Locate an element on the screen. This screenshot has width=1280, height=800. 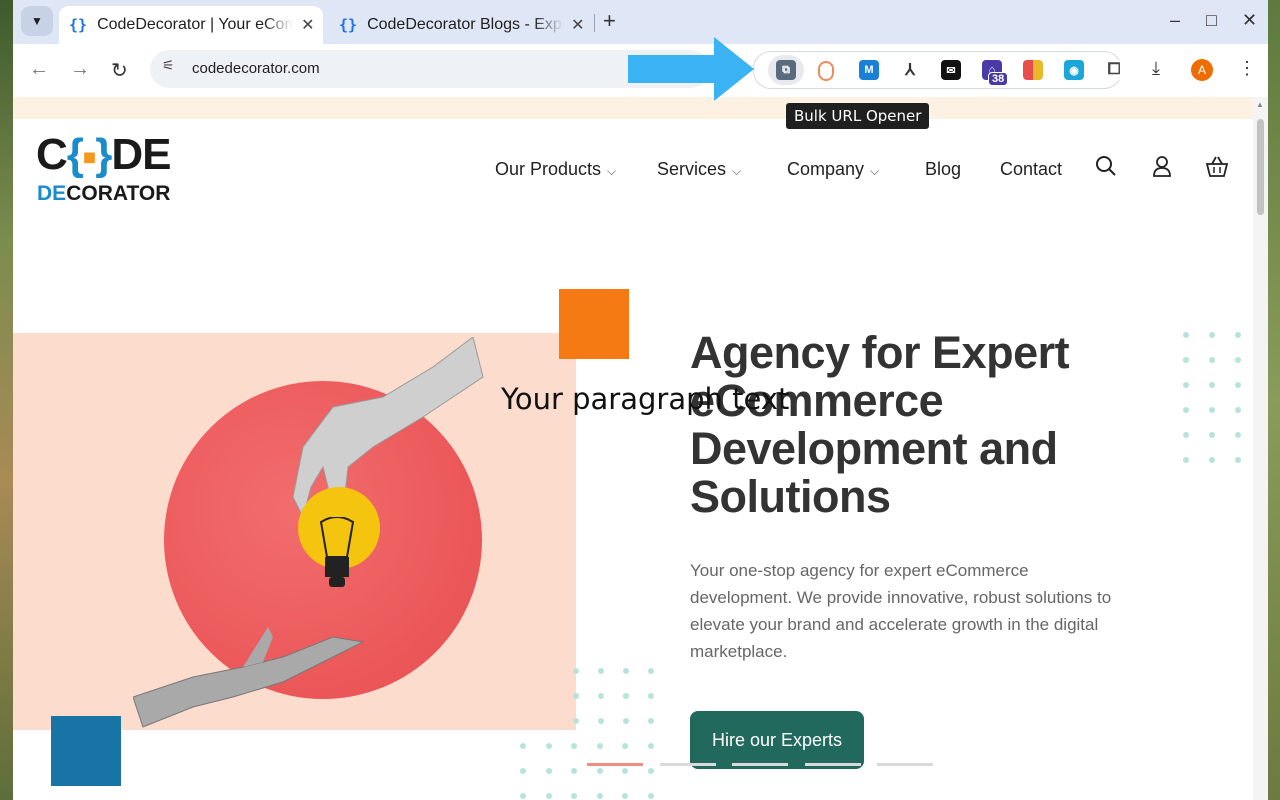
page-scrollbar: ▲ is located at coordinates (1260, 448).